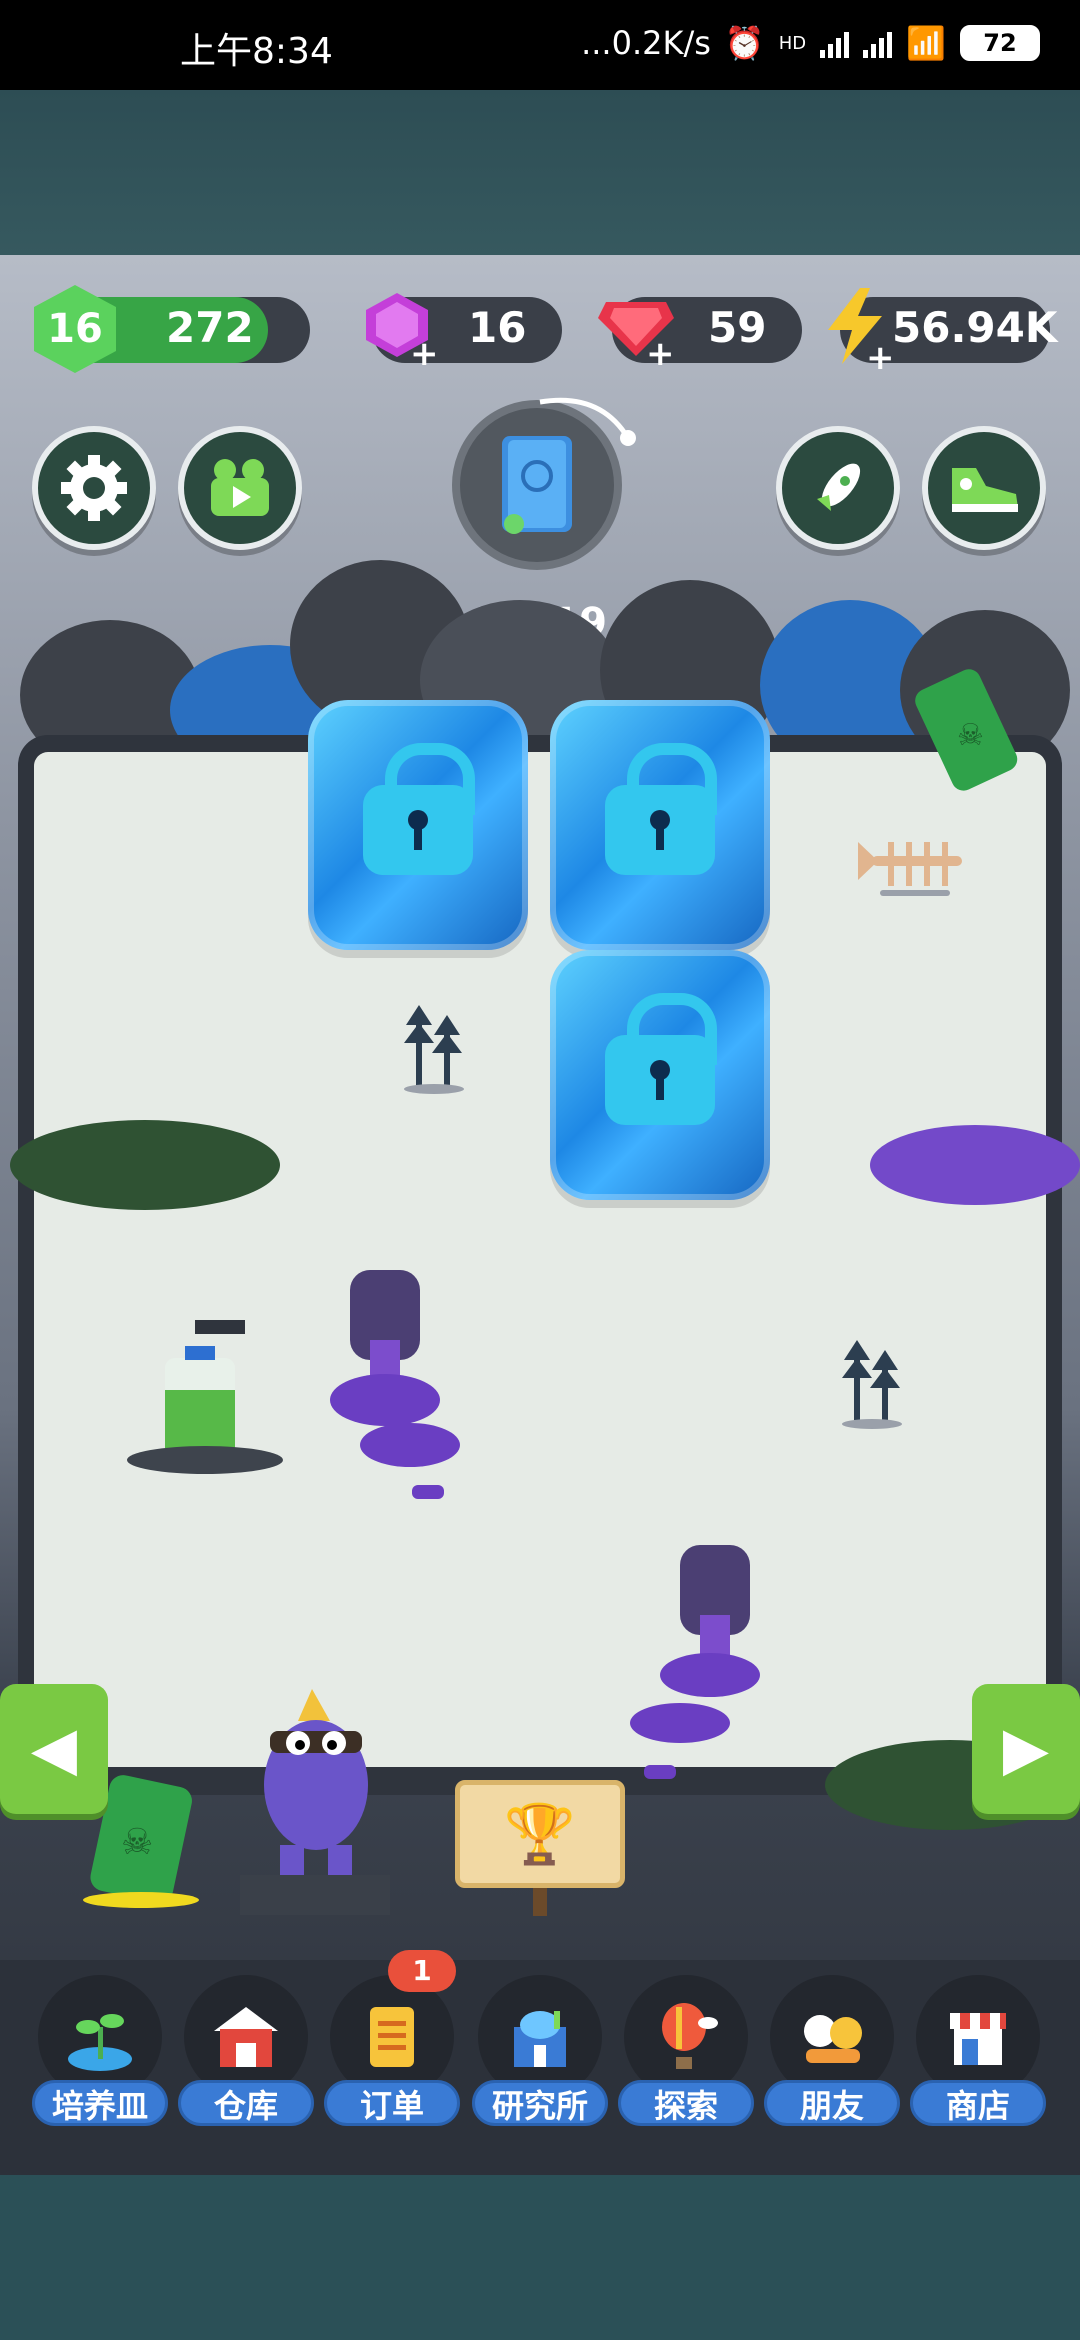 The width and height of the screenshot is (1080, 2340). I want to click on nav-item-shop: 商店, so click(978, 2055).